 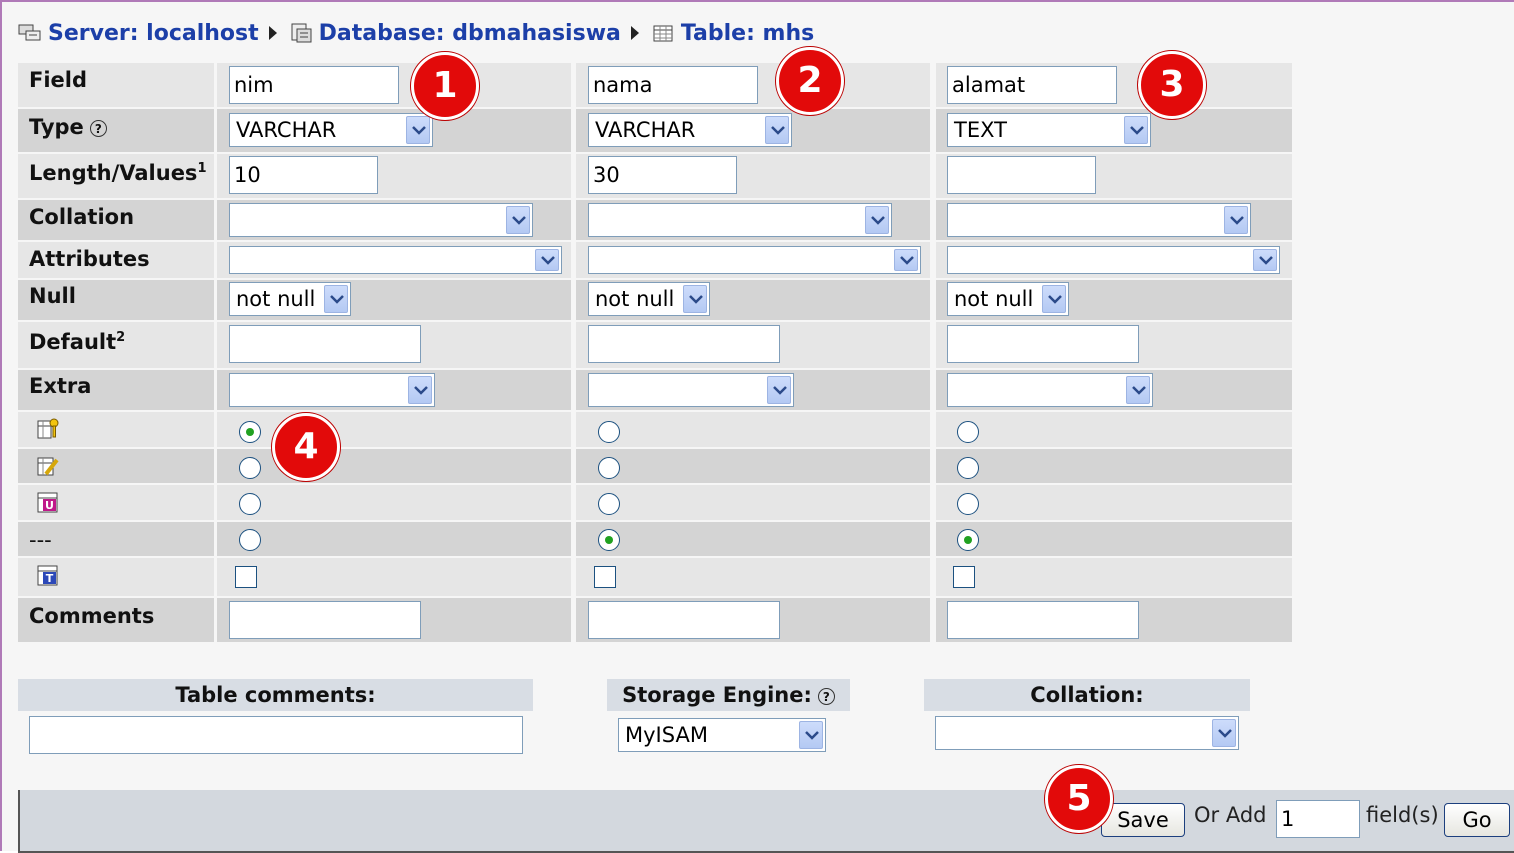 I want to click on row-null: Null not null not null not null, so click(x=655, y=300).